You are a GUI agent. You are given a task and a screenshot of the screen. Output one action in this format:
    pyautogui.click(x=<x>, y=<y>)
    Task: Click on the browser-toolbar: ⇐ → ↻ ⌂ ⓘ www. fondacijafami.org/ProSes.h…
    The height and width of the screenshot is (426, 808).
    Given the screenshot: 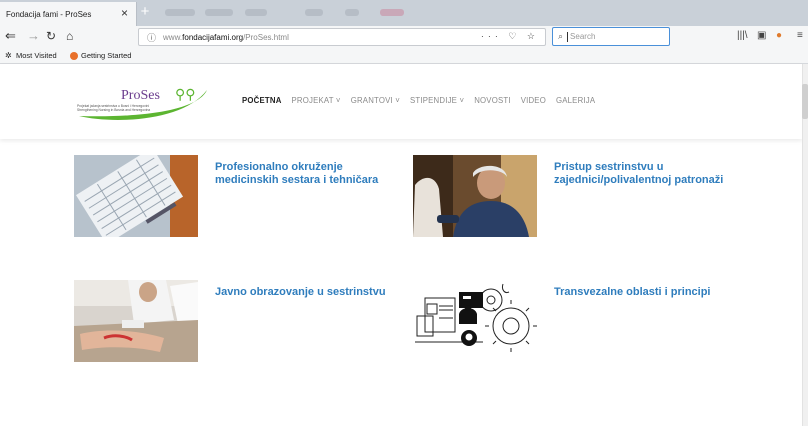 What is the action you would take?
    pyautogui.click(x=404, y=37)
    